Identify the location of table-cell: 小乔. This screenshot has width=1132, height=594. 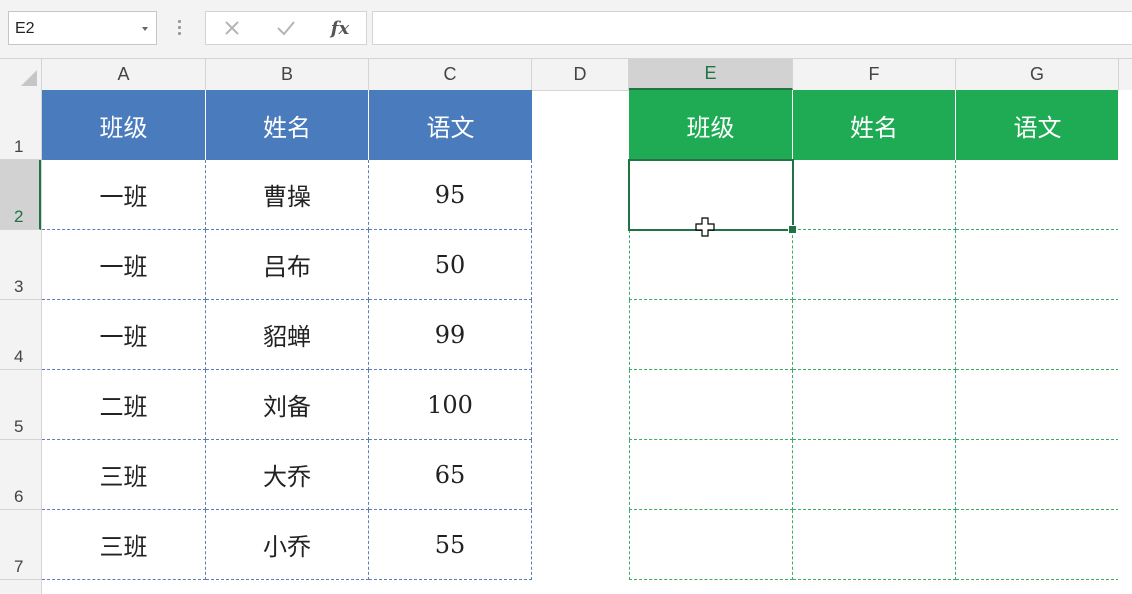
(287, 545).